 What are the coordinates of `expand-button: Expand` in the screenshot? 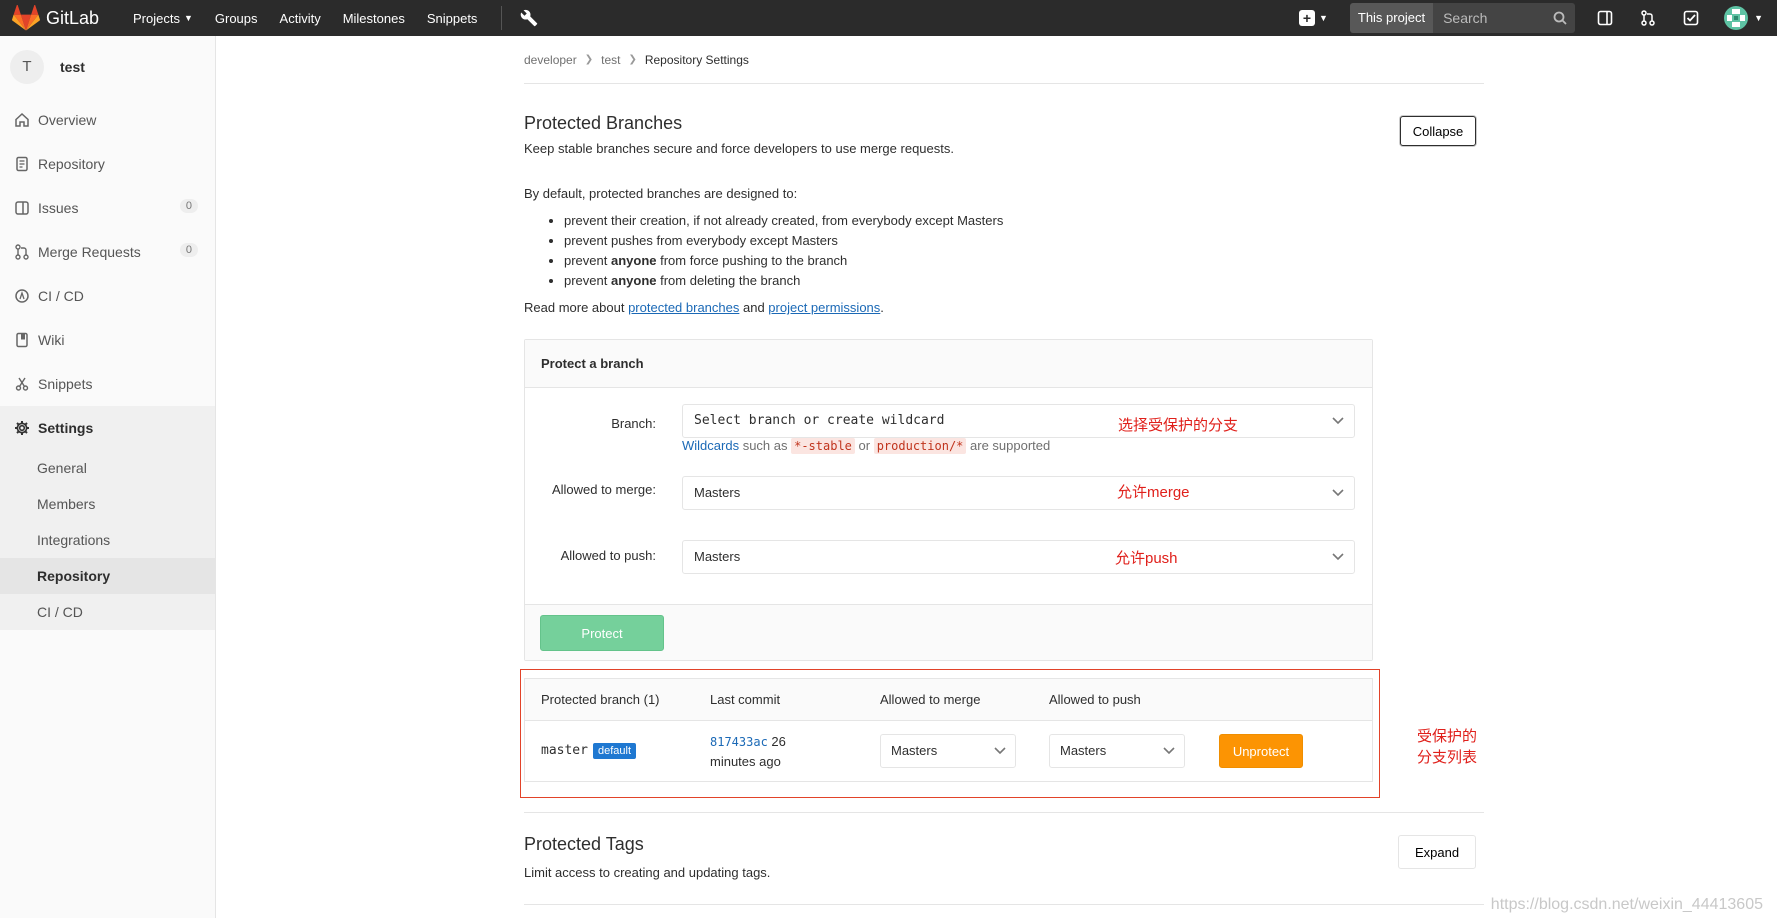 It's located at (1437, 852).